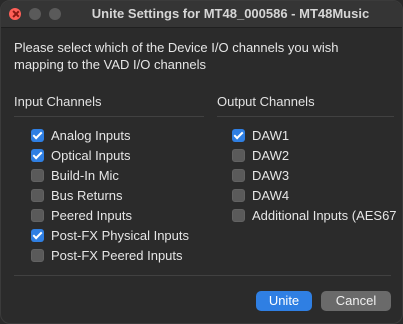 The width and height of the screenshot is (403, 324). I want to click on analog-inputs-label: Analog Inputs, so click(91, 135).